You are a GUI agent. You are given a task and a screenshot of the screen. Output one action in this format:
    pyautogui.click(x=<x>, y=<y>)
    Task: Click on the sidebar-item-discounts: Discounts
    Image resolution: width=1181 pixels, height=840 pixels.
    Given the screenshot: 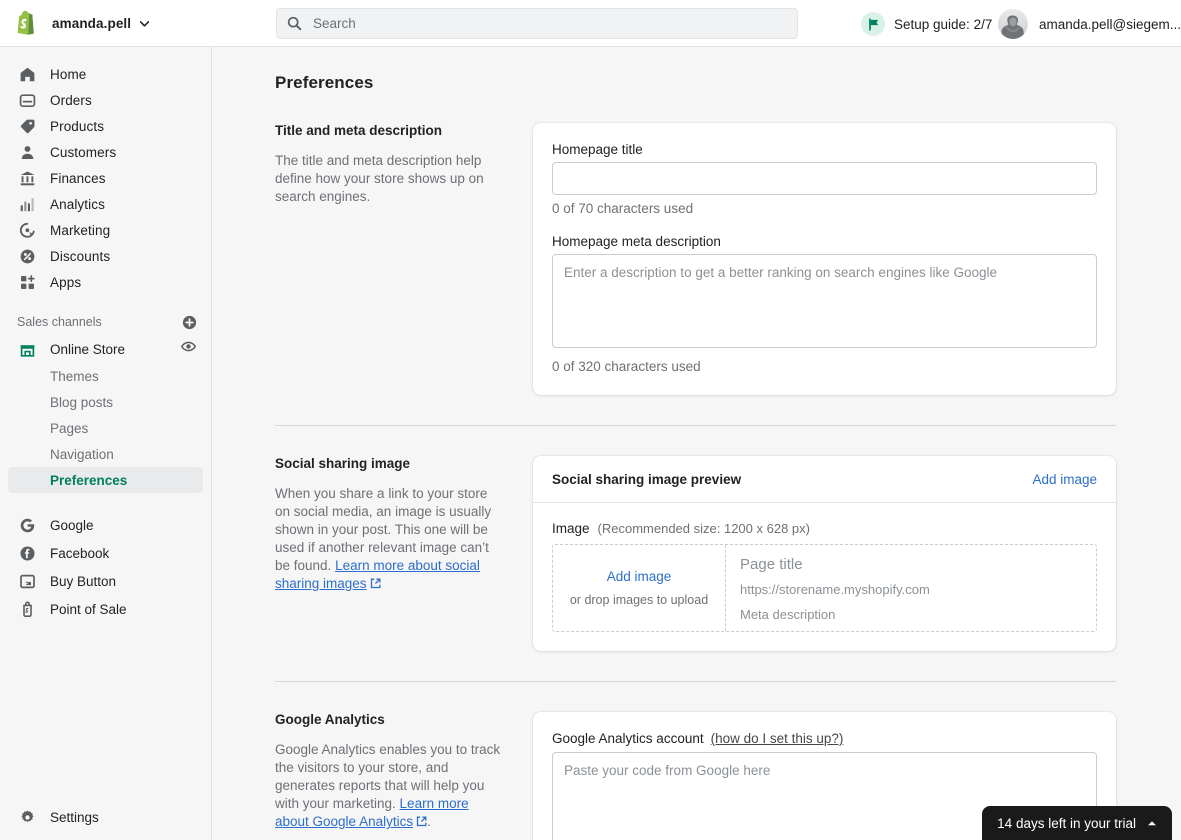 What is the action you would take?
    pyautogui.click(x=105, y=256)
    